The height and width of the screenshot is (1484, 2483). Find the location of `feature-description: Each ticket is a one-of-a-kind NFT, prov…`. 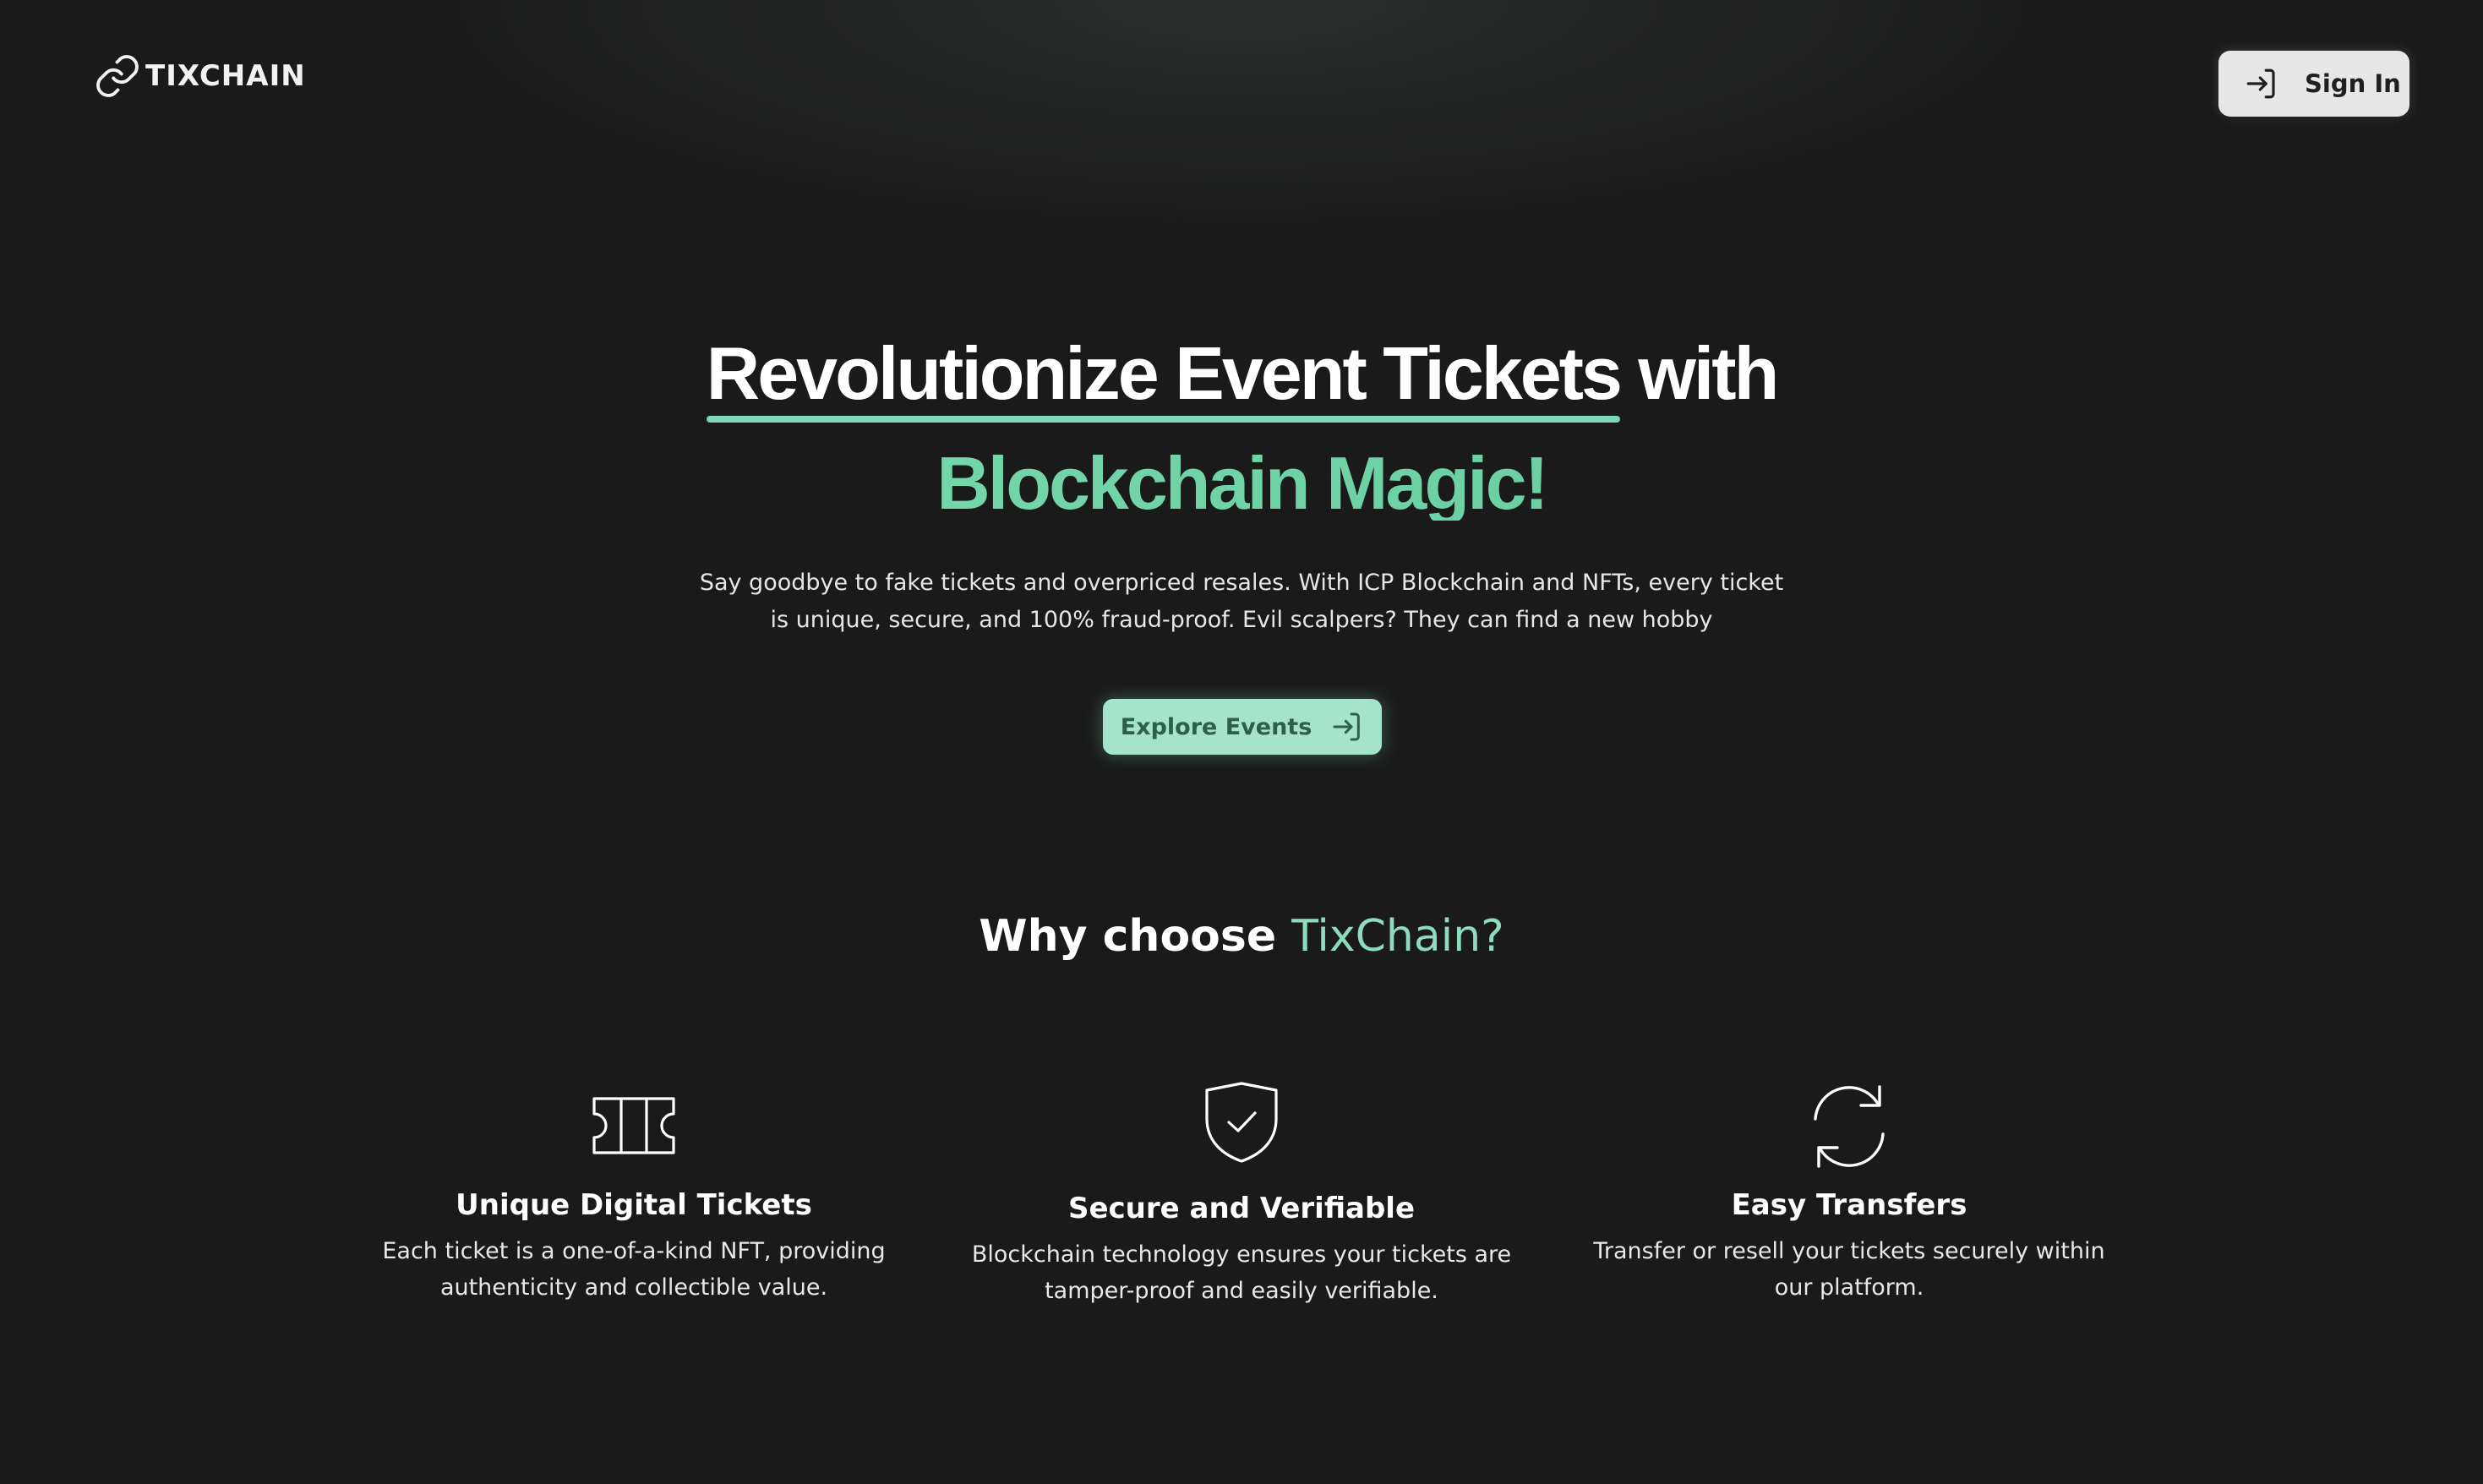

feature-description: Each ticket is a one-of-a-kind NFT, prov… is located at coordinates (634, 1269).